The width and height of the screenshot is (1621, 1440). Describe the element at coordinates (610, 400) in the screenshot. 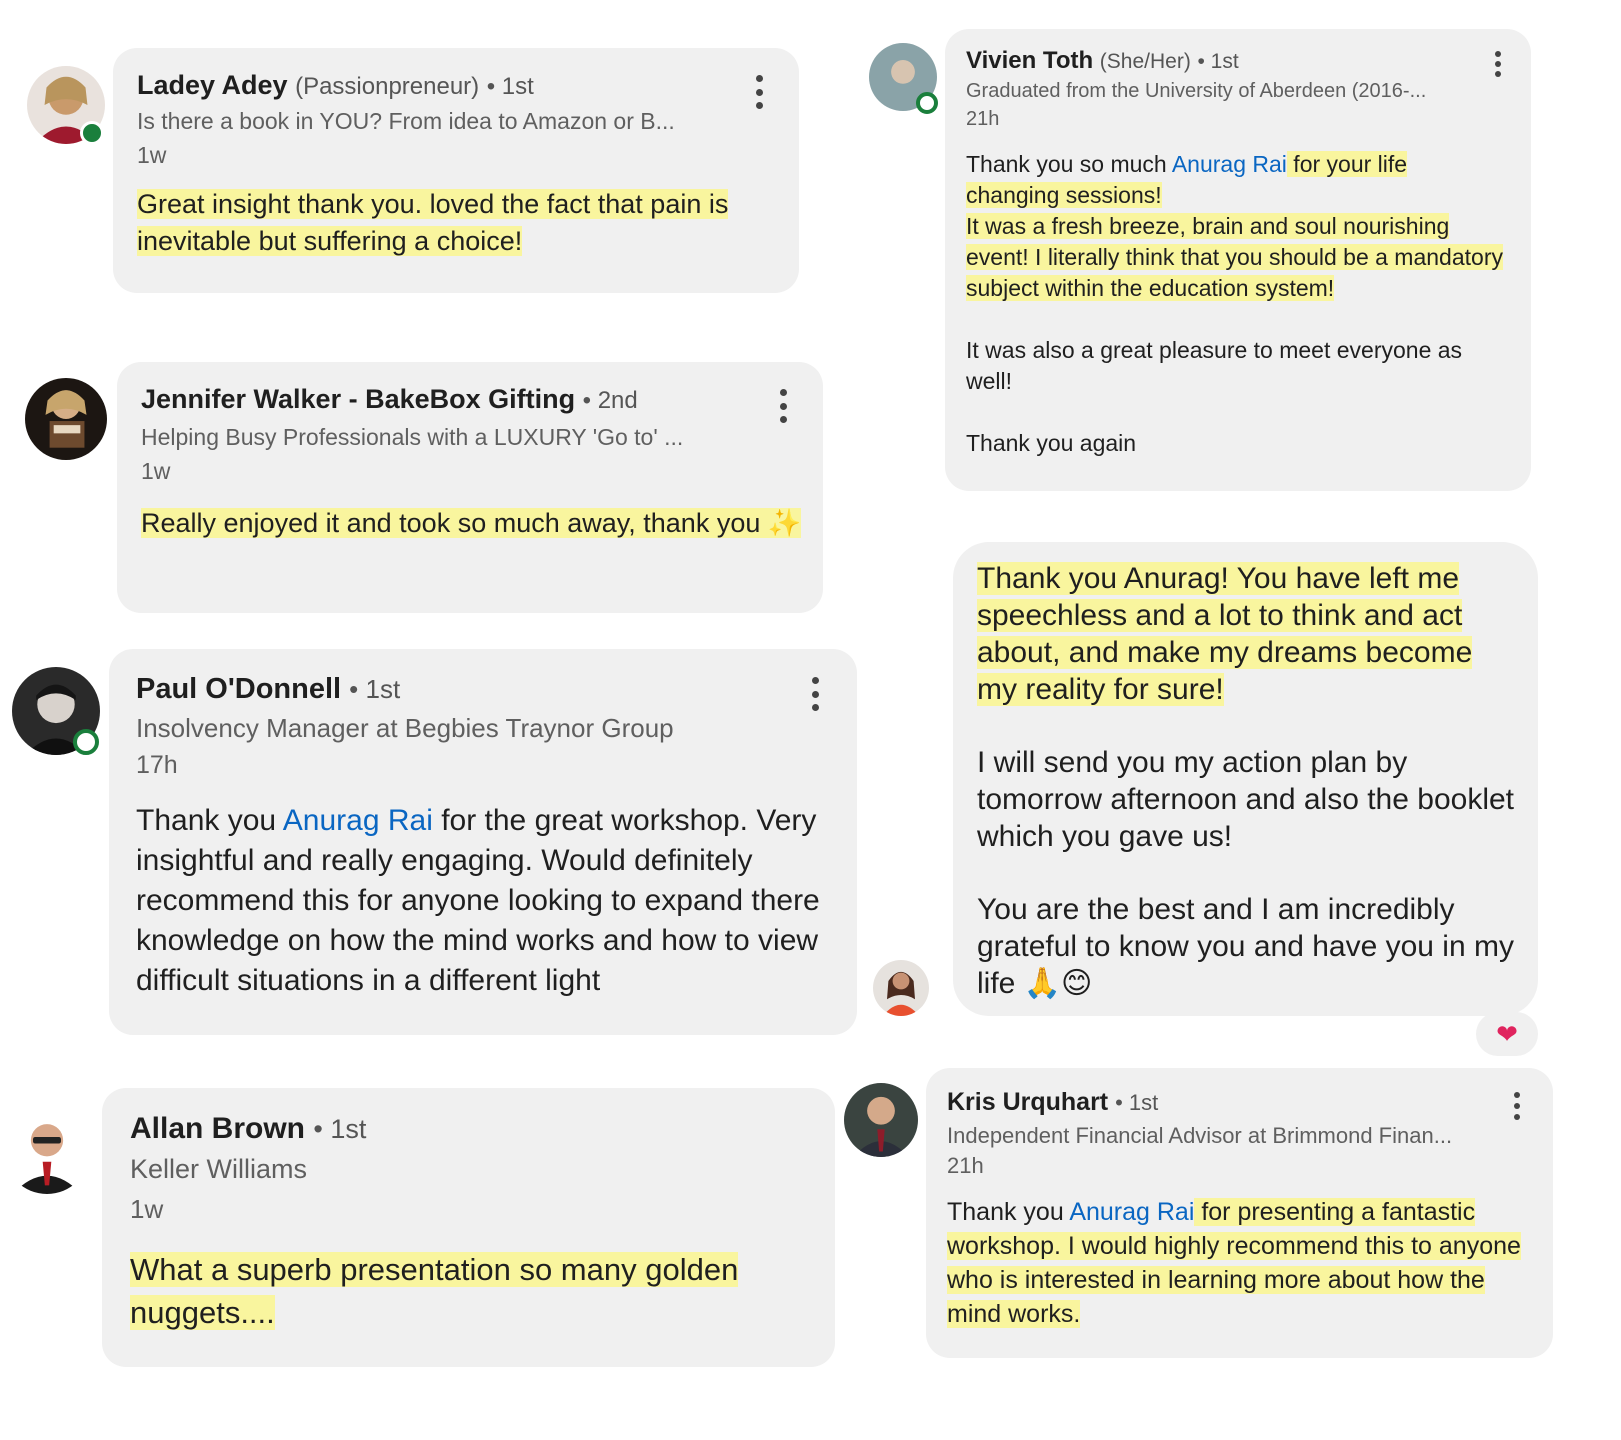

I see `connection-degree: • 2nd` at that location.